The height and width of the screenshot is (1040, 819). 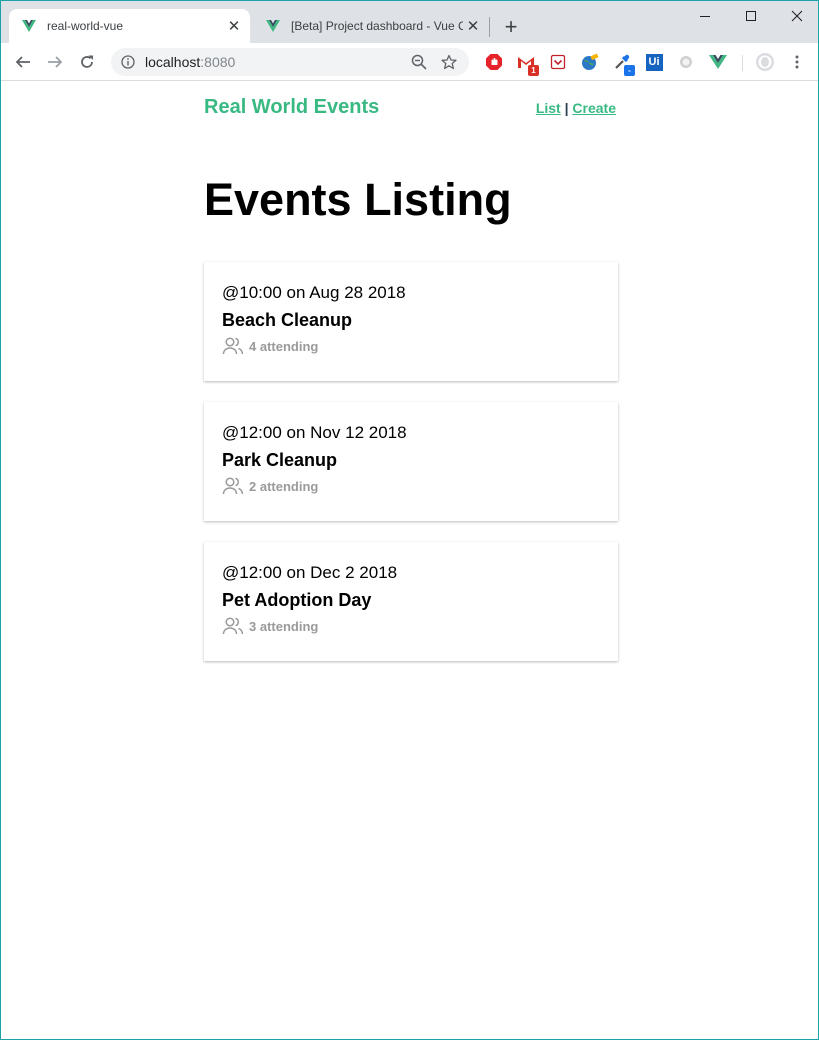 What do you see at coordinates (411, 486) in the screenshot?
I see `event-attendance: 2 attending` at bounding box center [411, 486].